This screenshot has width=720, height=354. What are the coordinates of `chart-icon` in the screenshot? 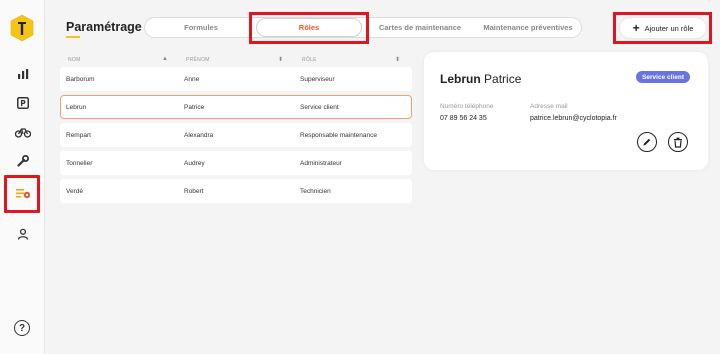 It's located at (22, 74).